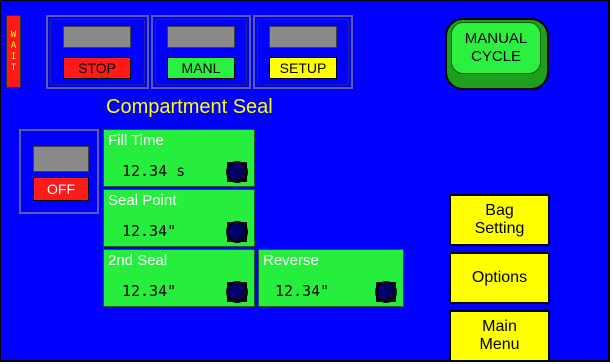 The image size is (613, 364). Describe the element at coordinates (138, 260) in the screenshot. I see `second-seal-label: 2nd Seal` at that location.